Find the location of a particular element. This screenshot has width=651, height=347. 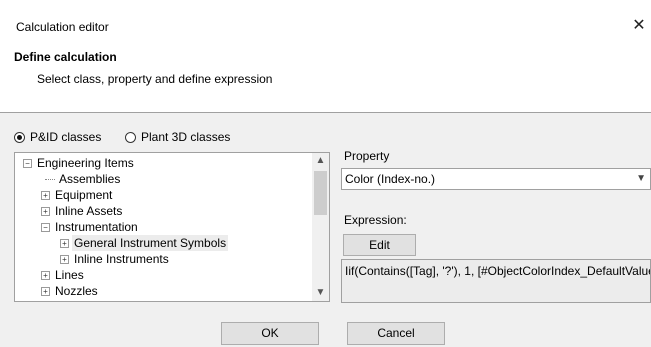

tree-item-label: General Instrument Symbols is located at coordinates (150, 243).